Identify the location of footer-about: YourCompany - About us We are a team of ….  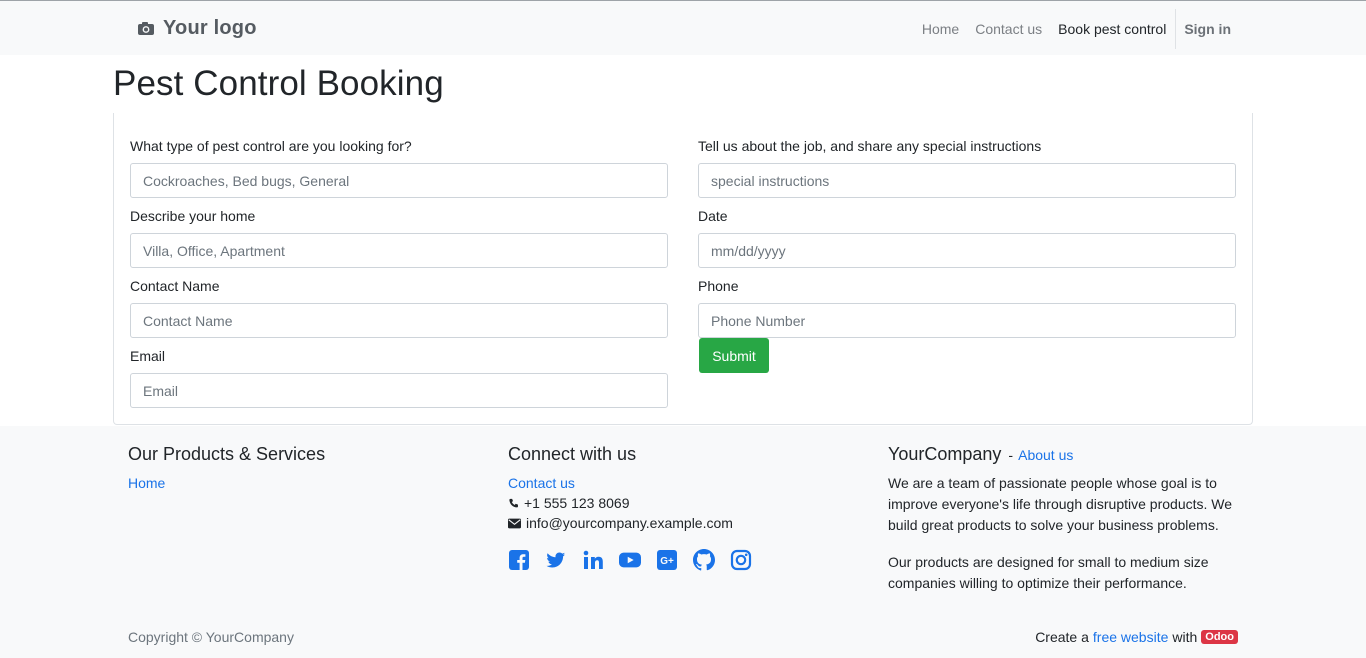
(1068, 519).